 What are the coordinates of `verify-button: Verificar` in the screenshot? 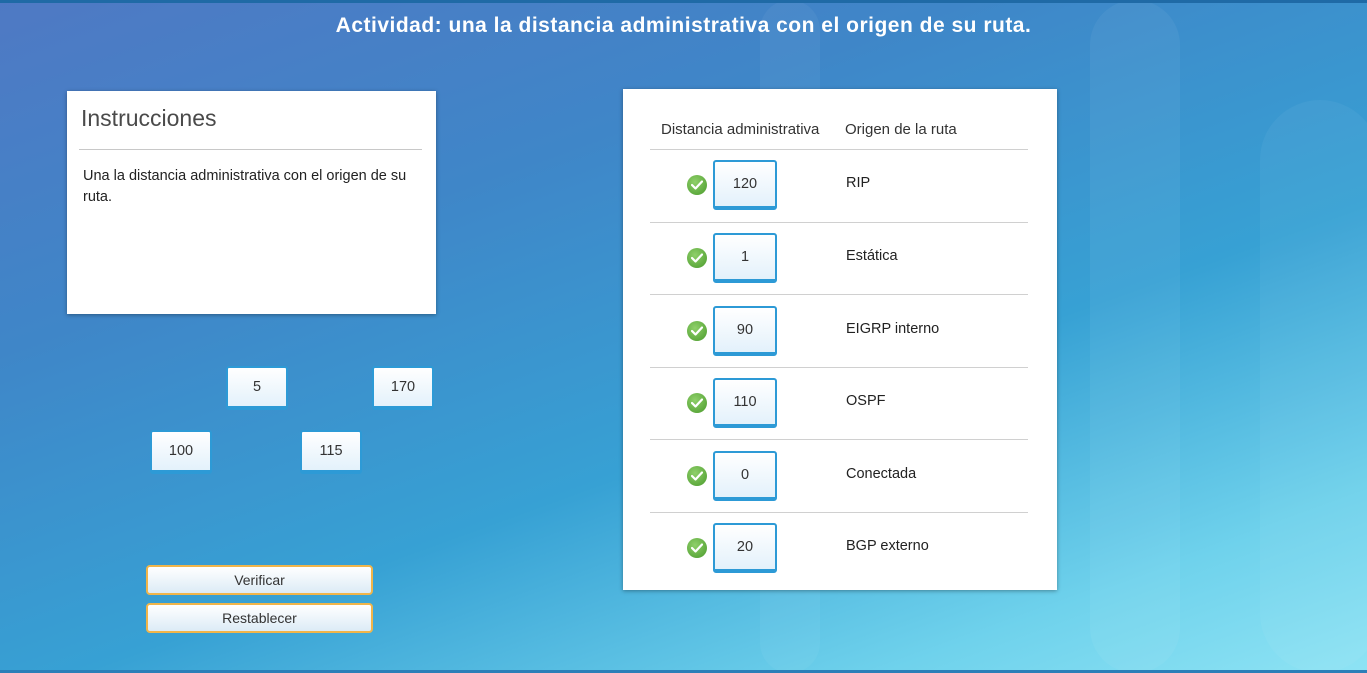 It's located at (259, 580).